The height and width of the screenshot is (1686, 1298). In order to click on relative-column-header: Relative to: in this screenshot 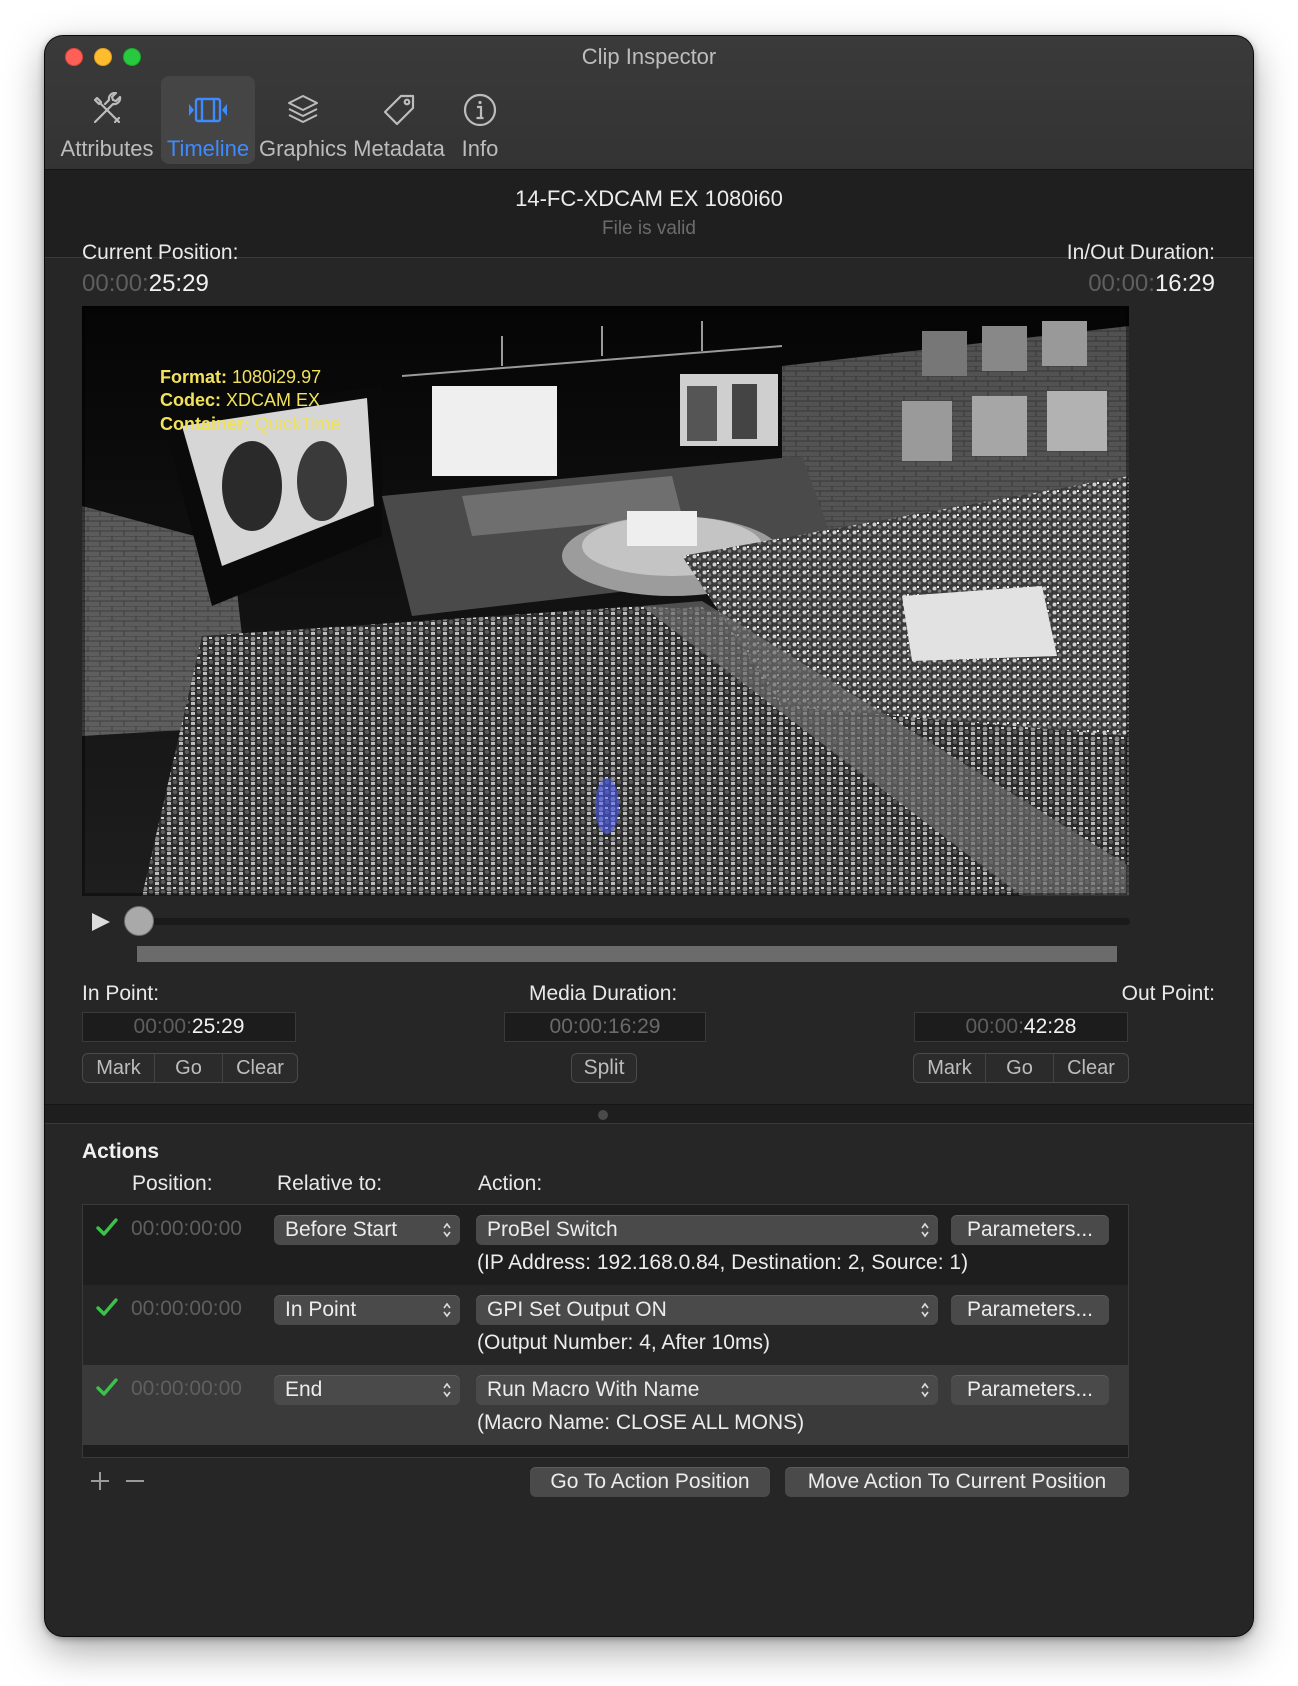, I will do `click(330, 1183)`.